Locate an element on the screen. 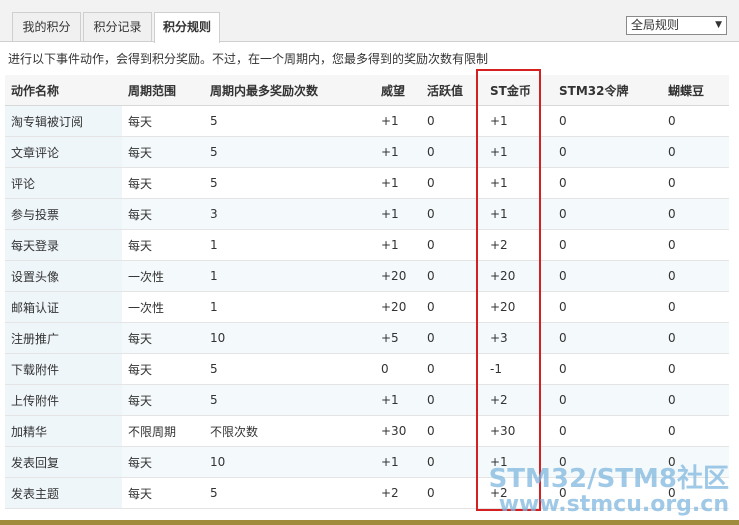 The height and width of the screenshot is (525, 739). cell-prestige: +30 is located at coordinates (398, 431).